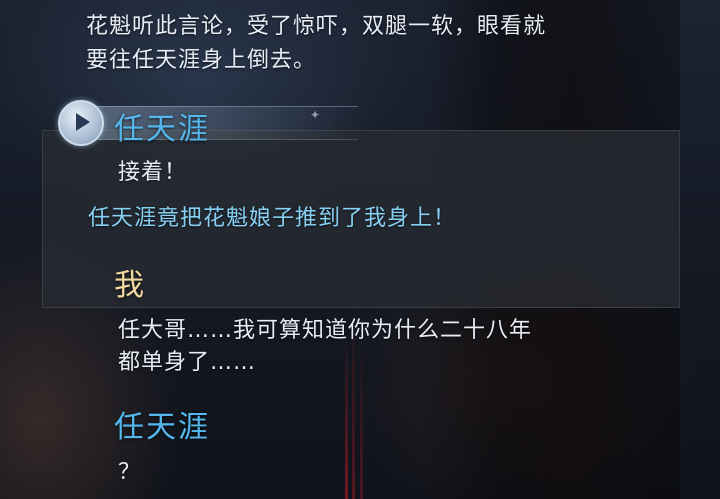 The width and height of the screenshot is (720, 499). Describe the element at coordinates (201, 60) in the screenshot. I see `narration-line: 要往任天涯身上倒去。` at that location.